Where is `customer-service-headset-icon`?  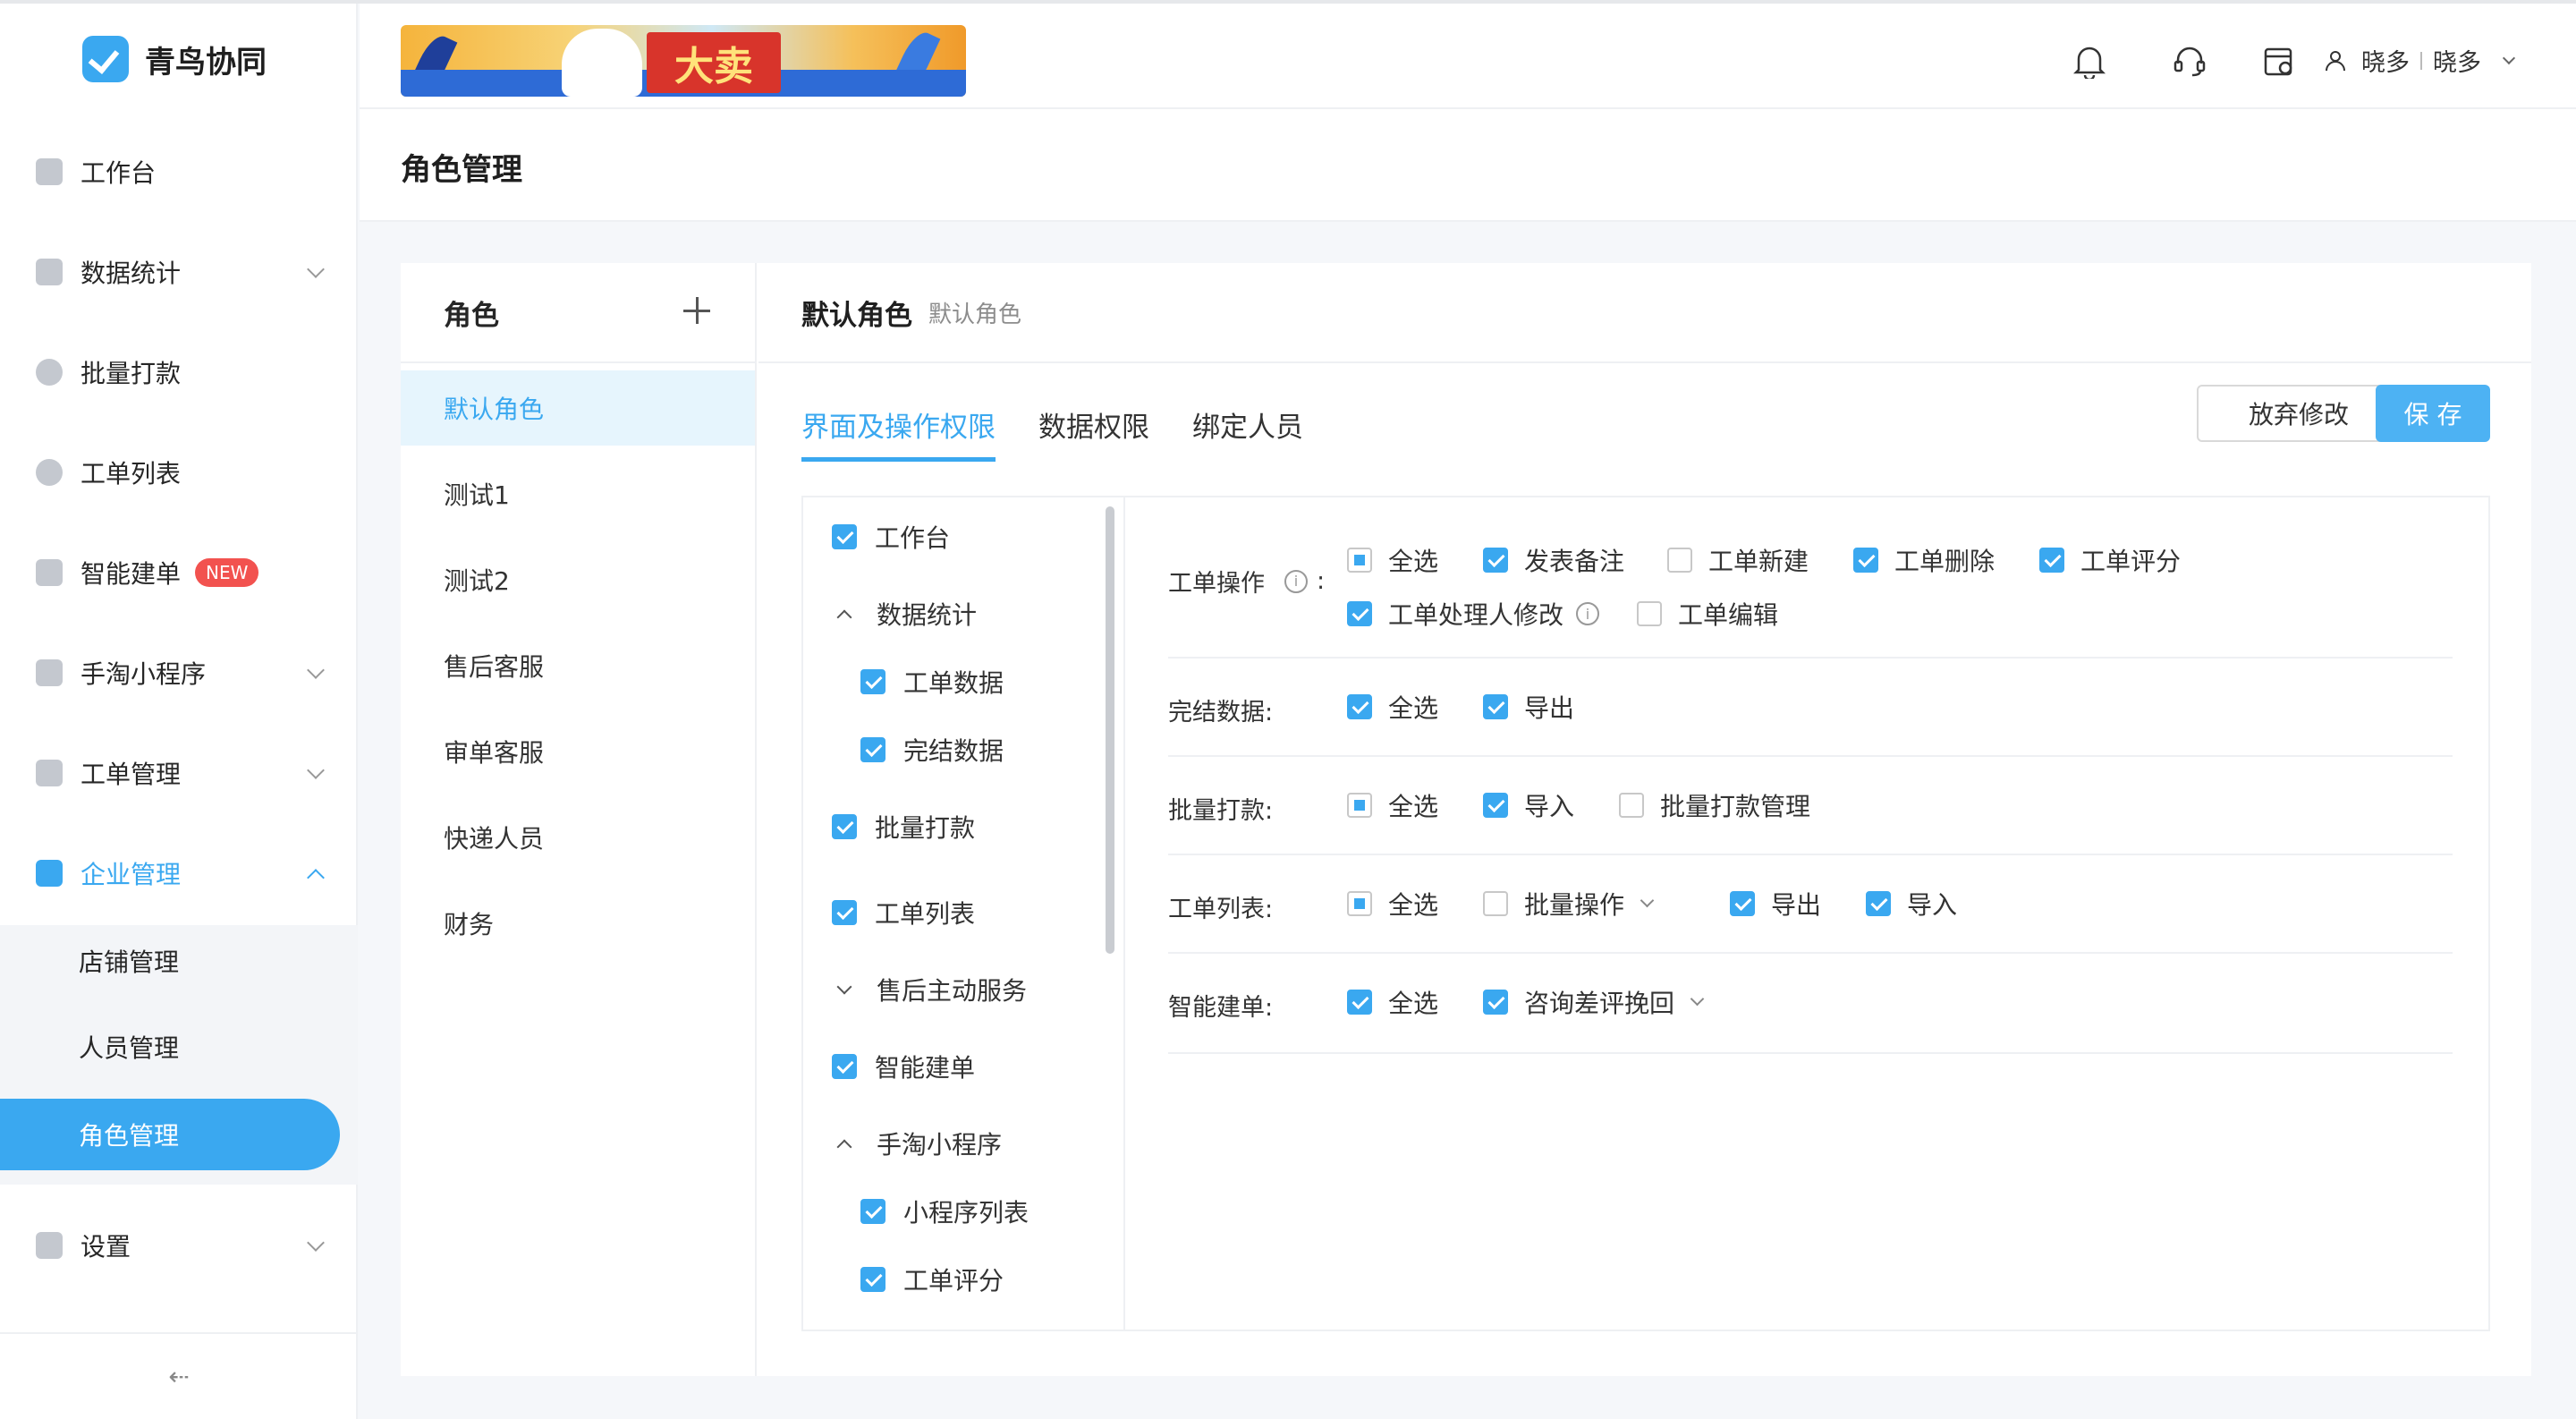
customer-service-headset-icon is located at coordinates (2189, 61).